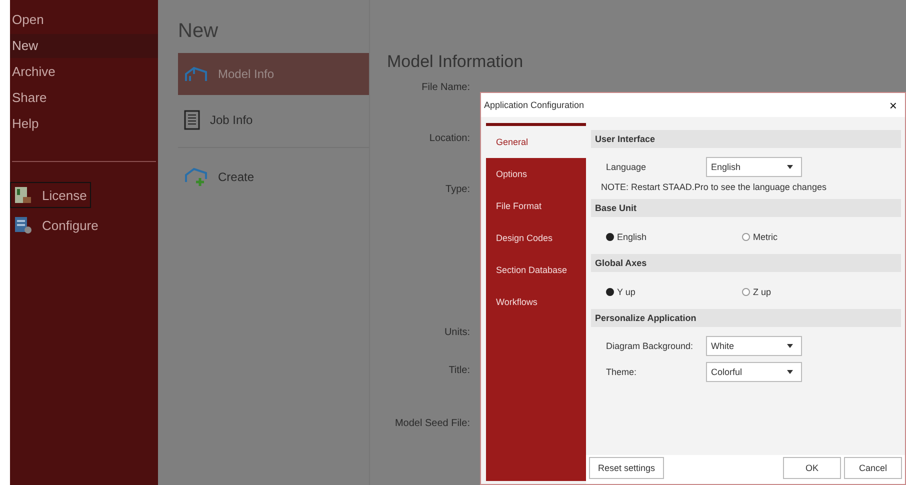 This screenshot has height=485, width=906. Describe the element at coordinates (536, 206) in the screenshot. I see `nav-tab: File Format` at that location.